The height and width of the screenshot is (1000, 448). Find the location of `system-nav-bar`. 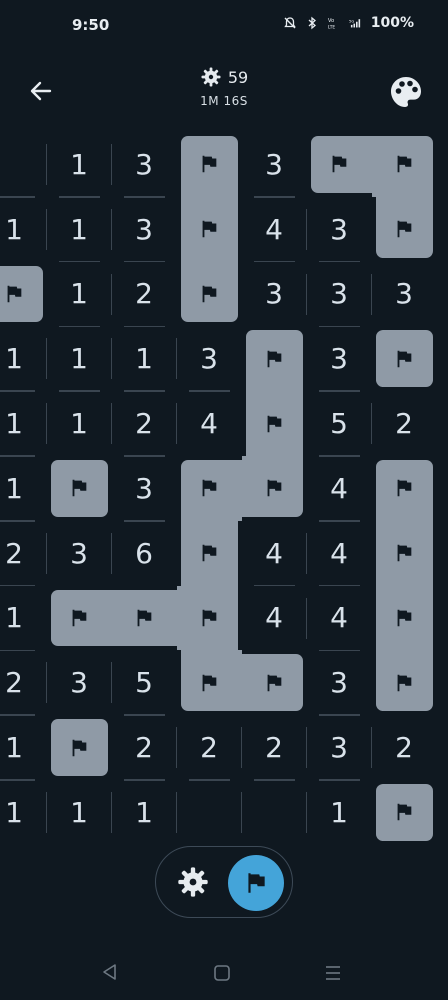

system-nav-bar is located at coordinates (224, 975).